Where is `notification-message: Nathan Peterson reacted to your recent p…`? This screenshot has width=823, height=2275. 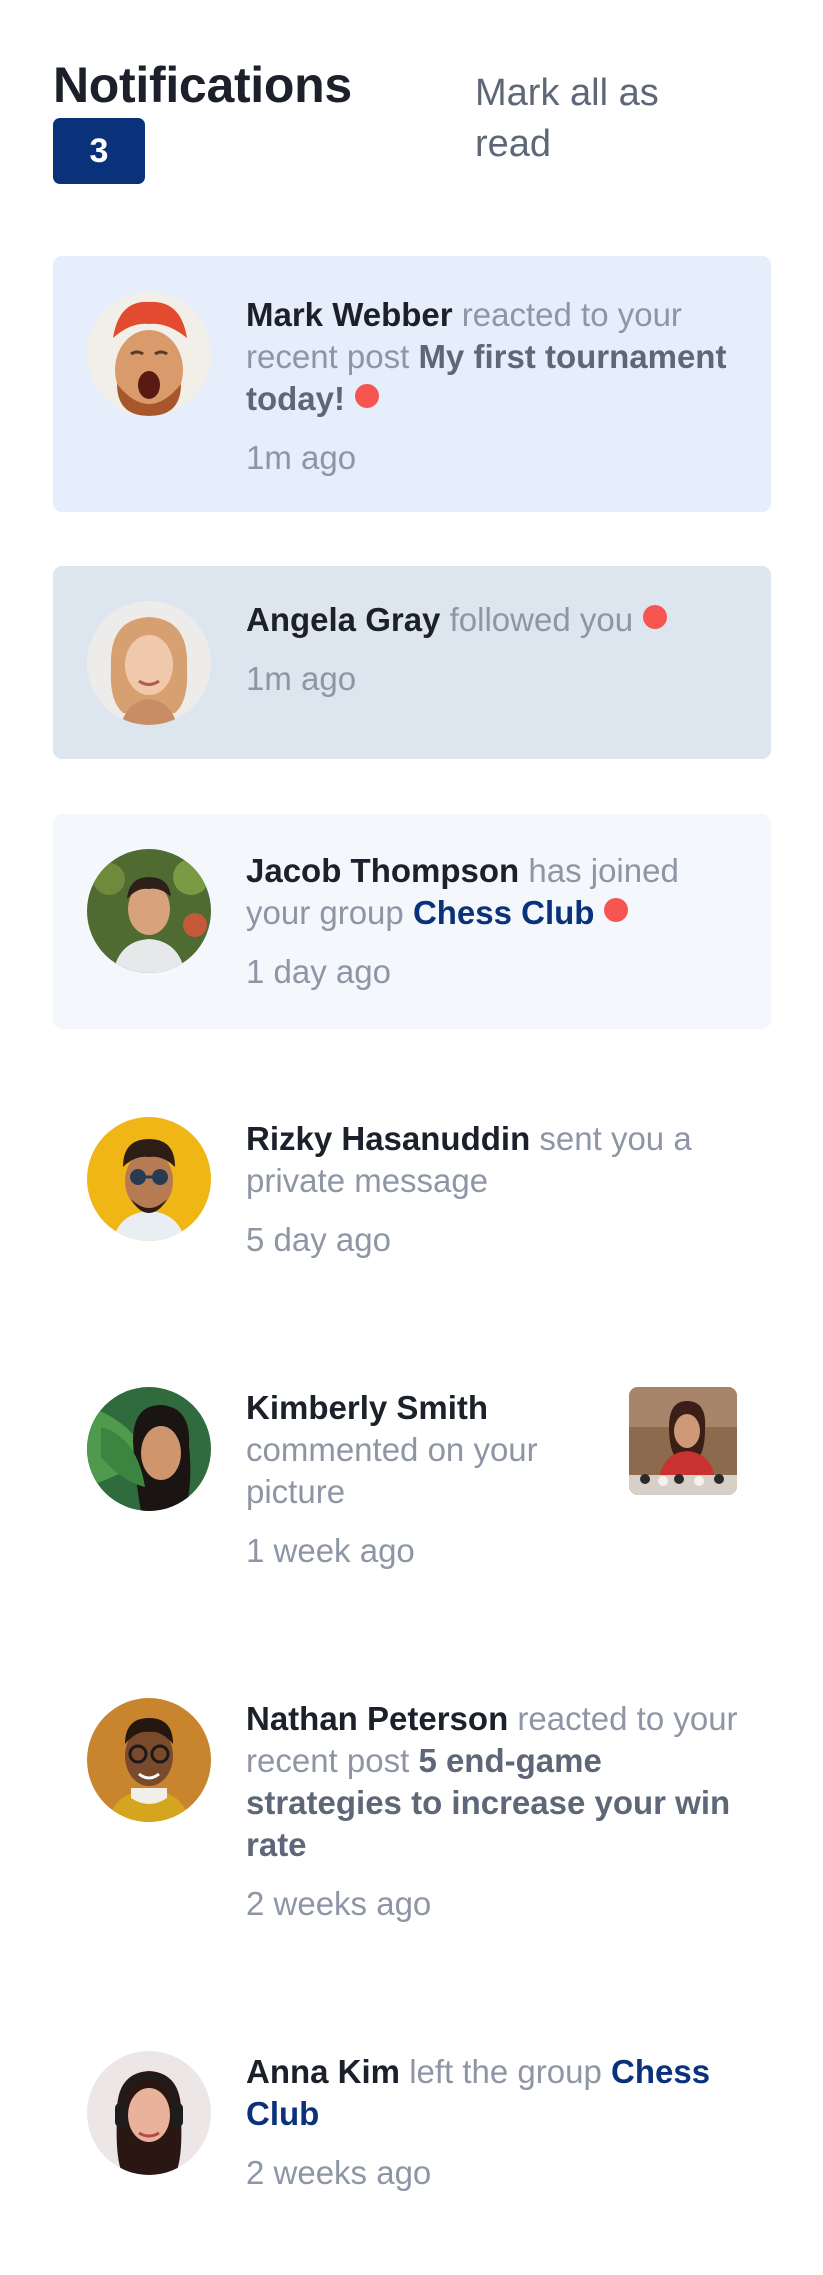
notification-message: Nathan Peterson reacted to your recent p… is located at coordinates (493, 1782).